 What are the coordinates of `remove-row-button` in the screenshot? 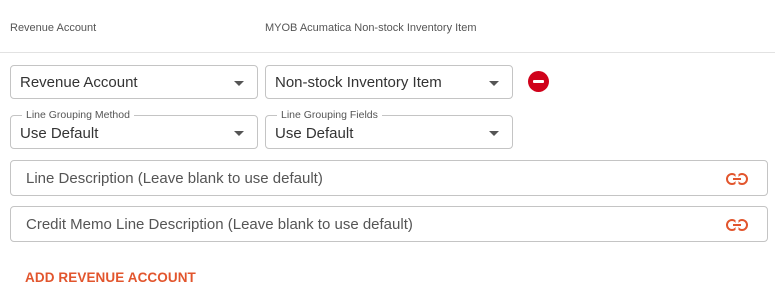 It's located at (538, 81).